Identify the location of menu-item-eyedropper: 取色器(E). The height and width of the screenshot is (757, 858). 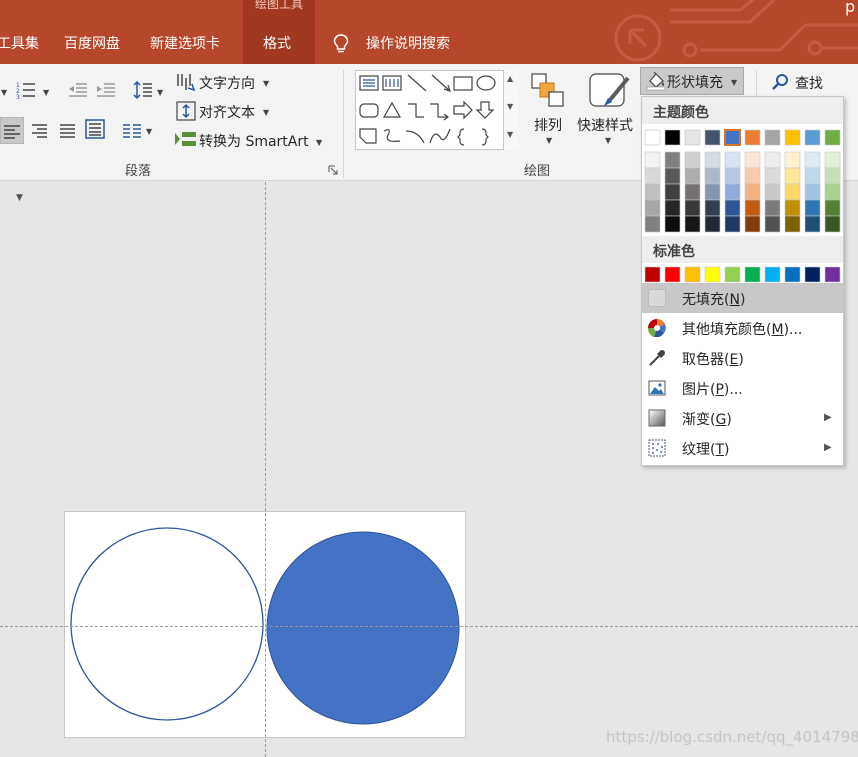
(742, 358).